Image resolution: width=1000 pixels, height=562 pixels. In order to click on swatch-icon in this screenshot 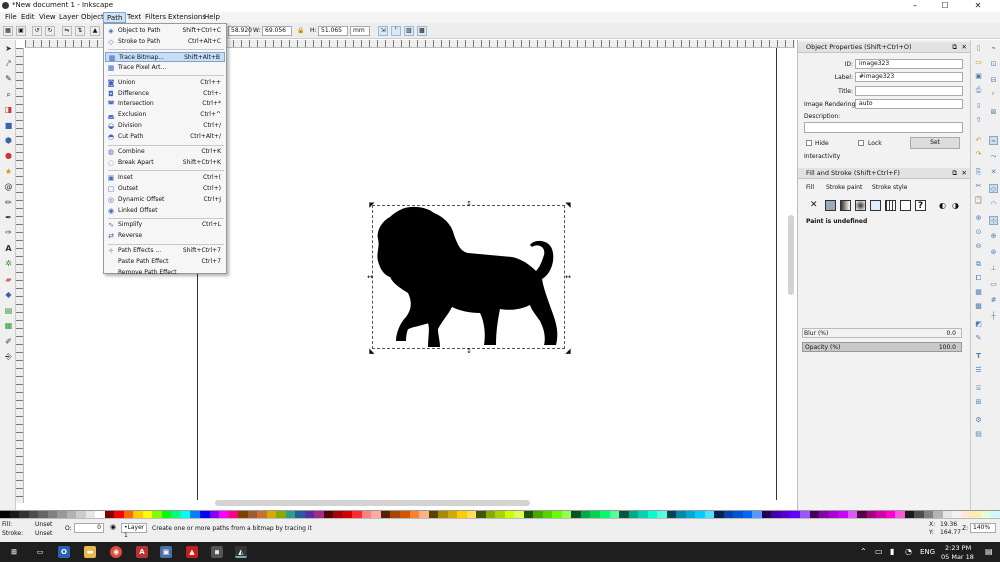, I will do `click(905, 205)`.